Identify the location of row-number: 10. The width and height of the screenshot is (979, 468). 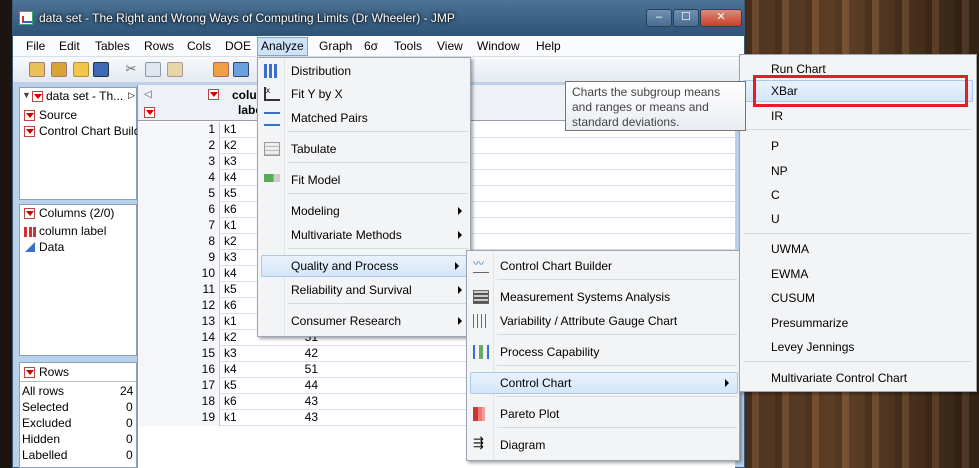
(179, 274).